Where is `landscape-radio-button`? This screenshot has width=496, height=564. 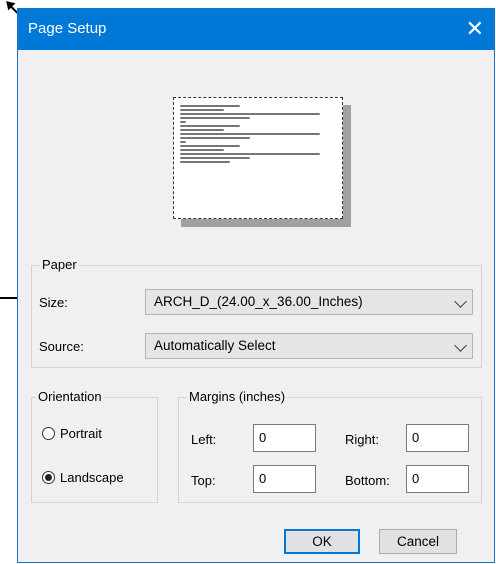 landscape-radio-button is located at coordinates (48, 477).